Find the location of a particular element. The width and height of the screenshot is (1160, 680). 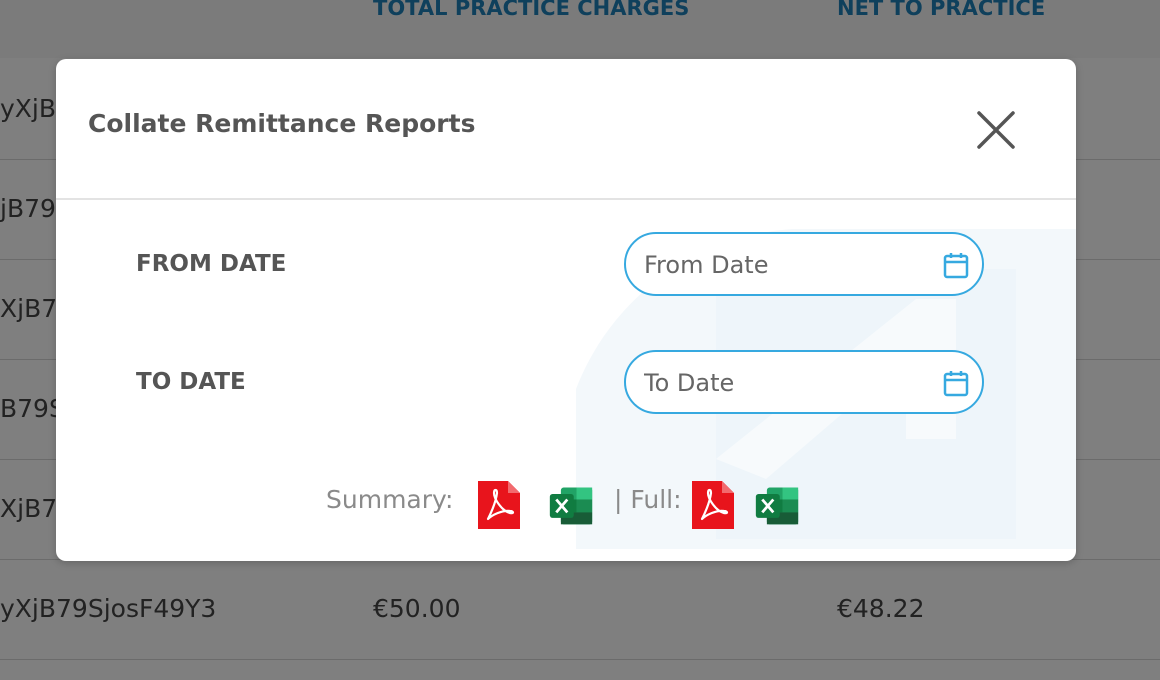

summary-excel-download is located at coordinates (571, 505).